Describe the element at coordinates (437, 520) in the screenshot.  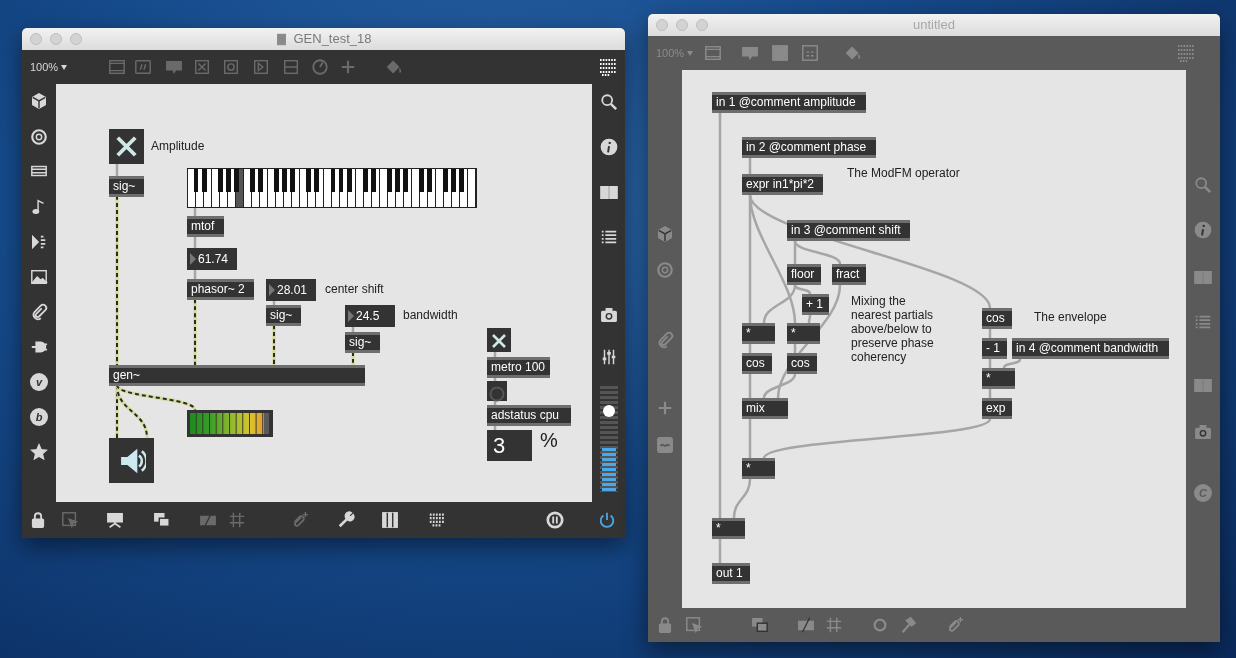
I see `keyboard-icon` at that location.